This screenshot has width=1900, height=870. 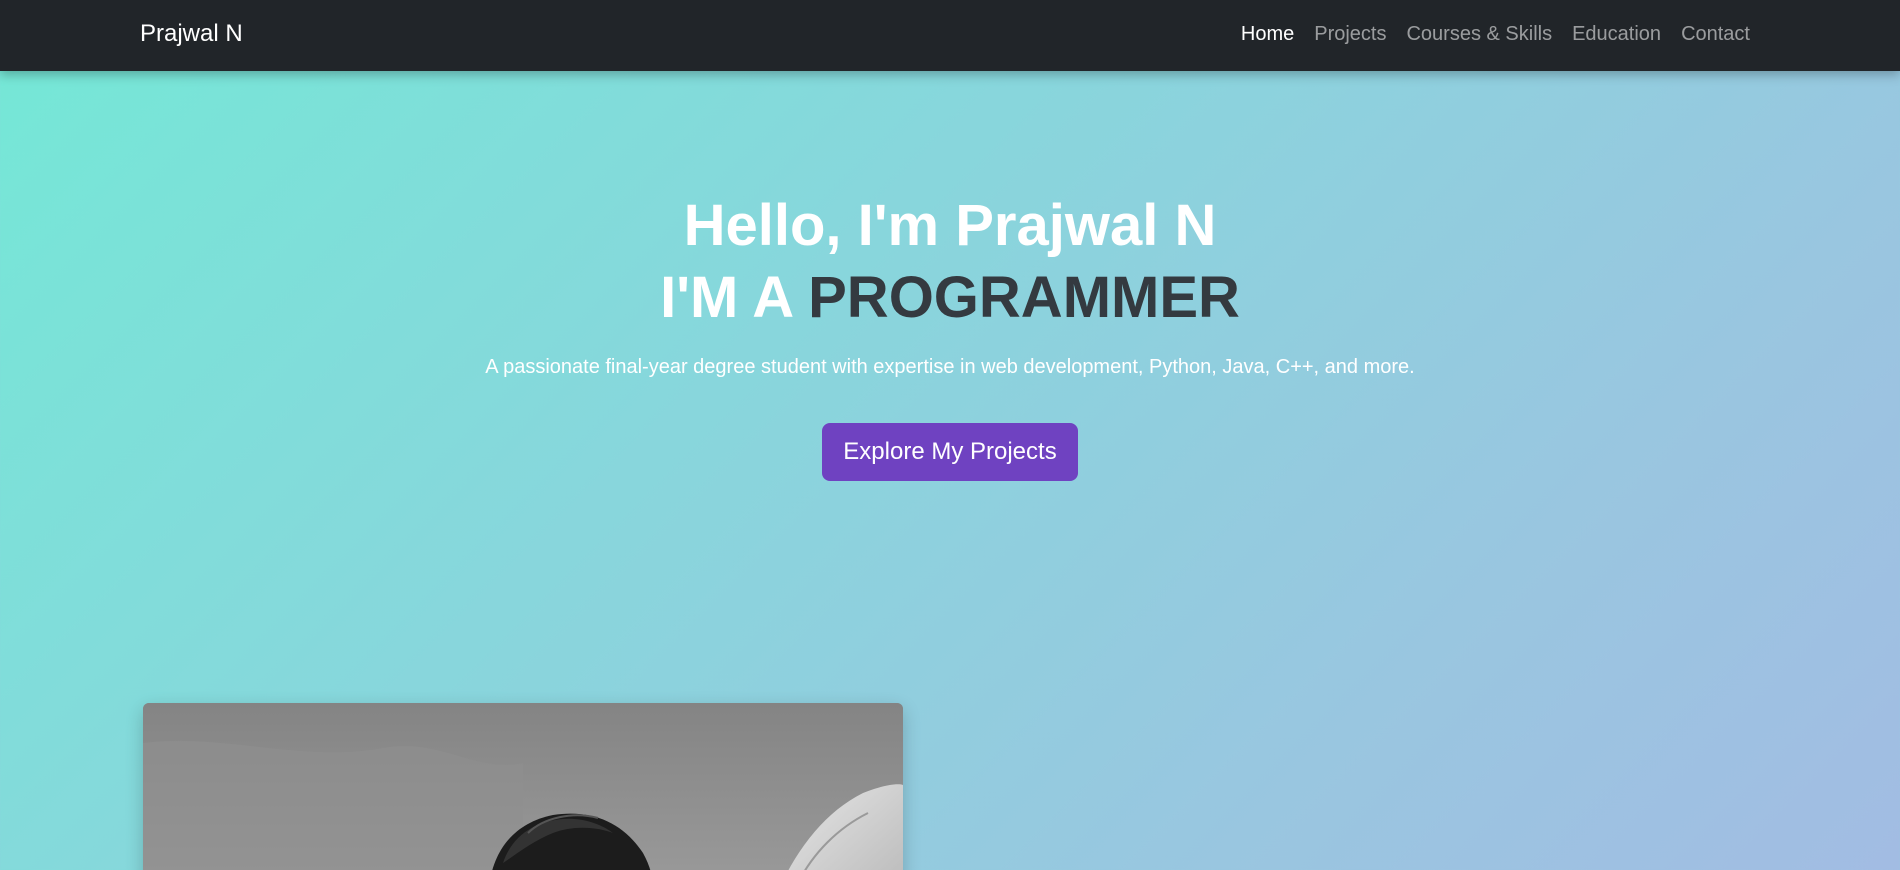 What do you see at coordinates (1350, 34) in the screenshot?
I see `nav-link-projects: Projects` at bounding box center [1350, 34].